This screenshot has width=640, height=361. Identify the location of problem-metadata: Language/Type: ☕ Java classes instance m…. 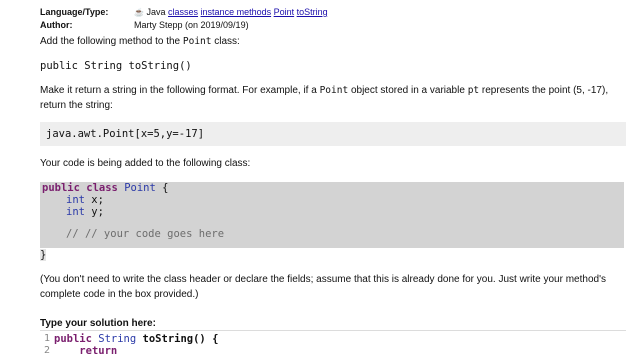
(184, 18).